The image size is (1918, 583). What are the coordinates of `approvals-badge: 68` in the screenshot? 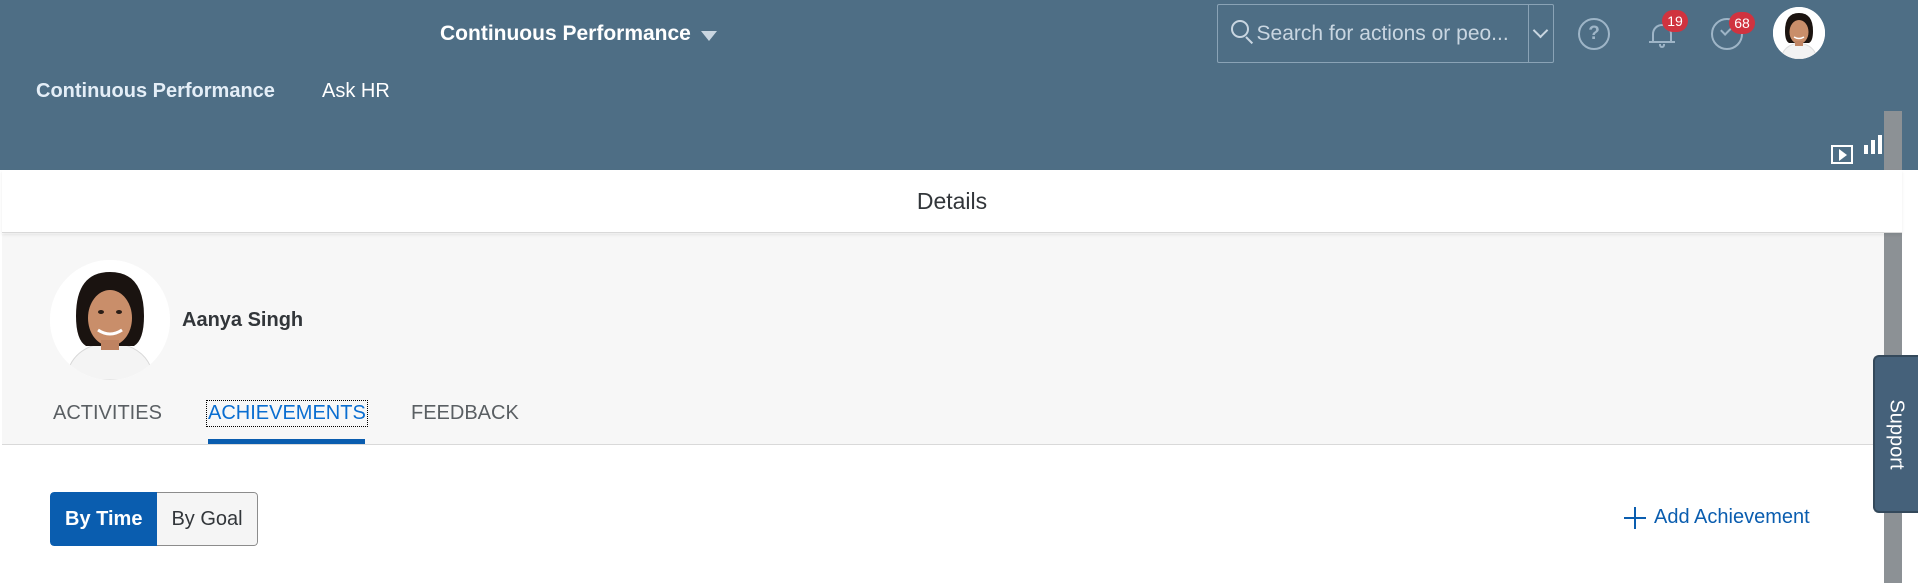 It's located at (1742, 23).